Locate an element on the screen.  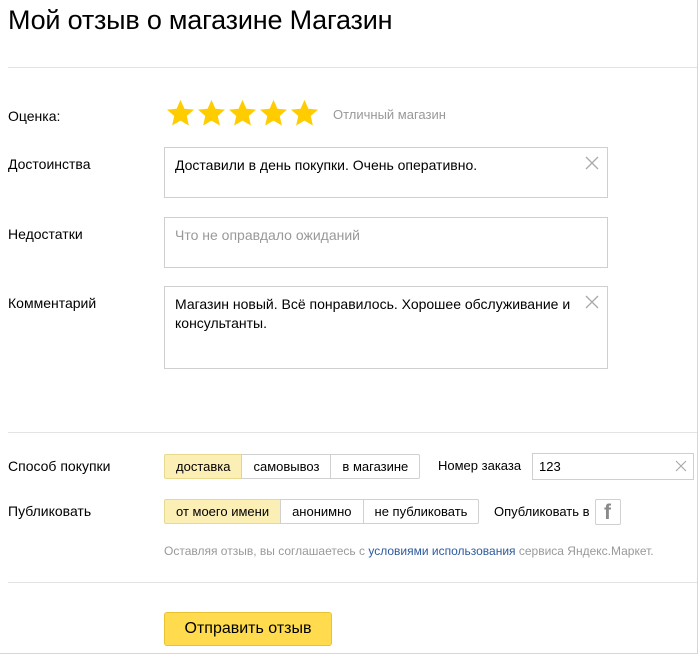
page-title: Мой отзыв о магазине Магазин is located at coordinates (200, 20).